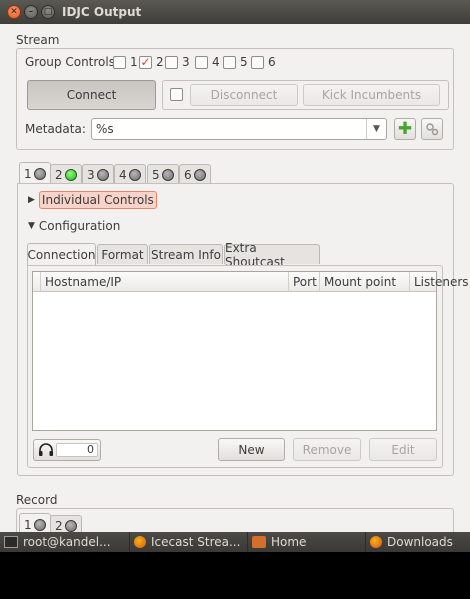 The height and width of the screenshot is (599, 470). I want to click on group-control-number: 4, so click(216, 62).